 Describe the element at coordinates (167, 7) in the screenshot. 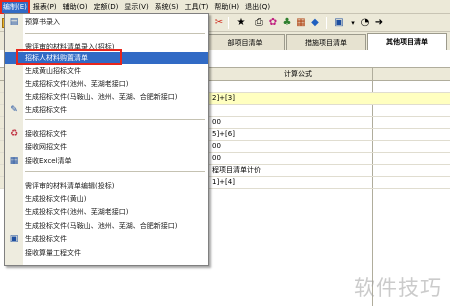

I see `menu-system: 系统(S)` at that location.